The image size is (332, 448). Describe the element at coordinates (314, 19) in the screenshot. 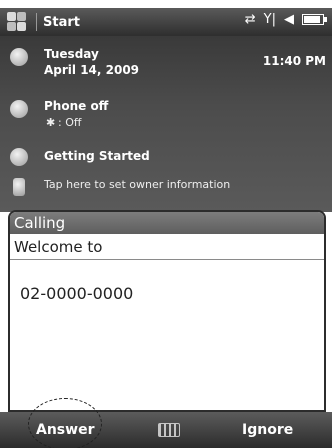

I see `battery-icon` at that location.